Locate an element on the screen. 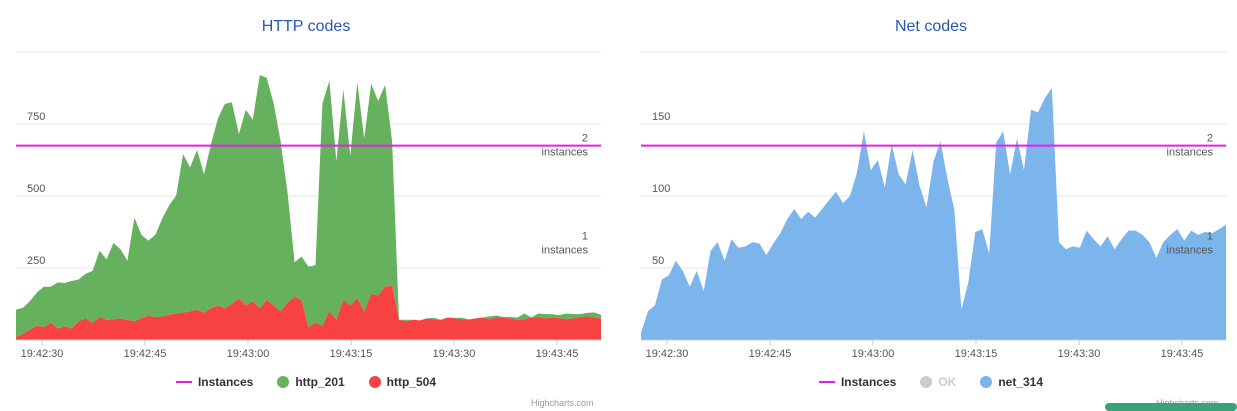  y-tick-label: 50 is located at coordinates (658, 261).